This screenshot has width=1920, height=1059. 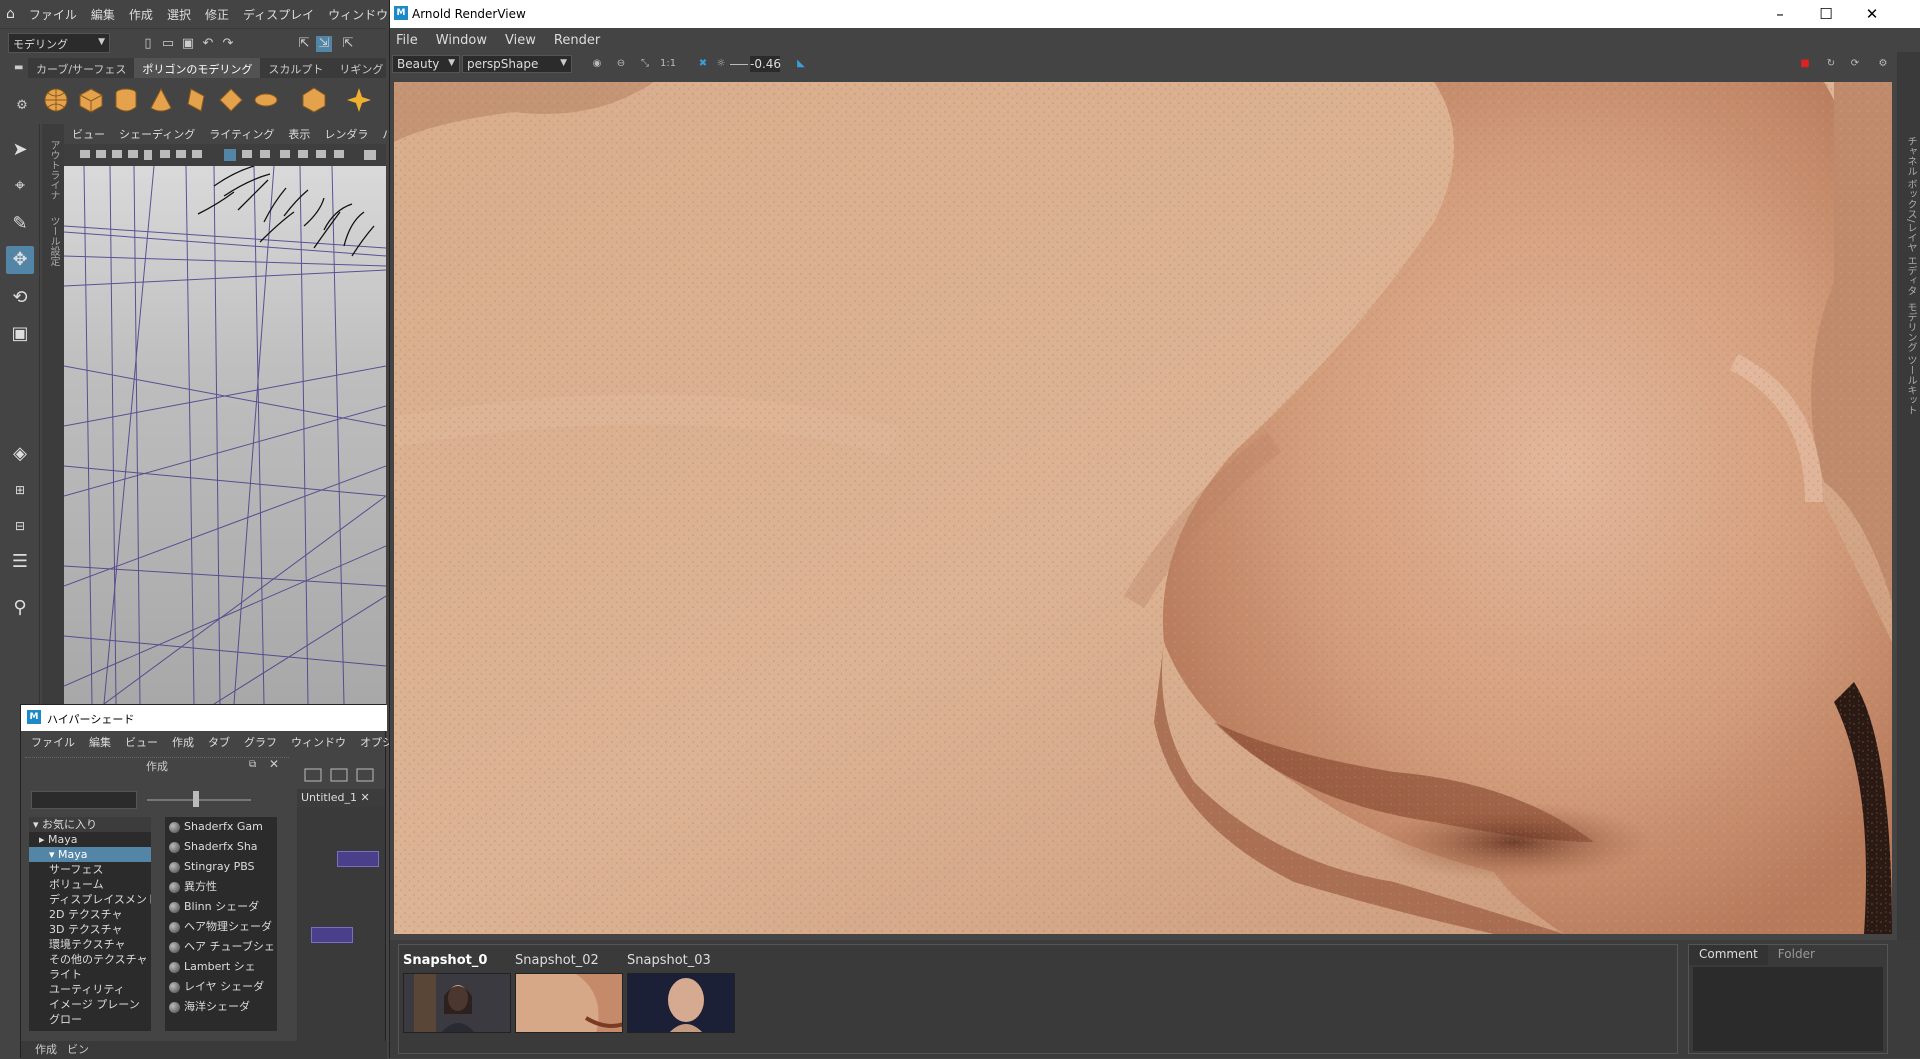 What do you see at coordinates (231, 100) in the screenshot?
I see `poly-plane-icon` at bounding box center [231, 100].